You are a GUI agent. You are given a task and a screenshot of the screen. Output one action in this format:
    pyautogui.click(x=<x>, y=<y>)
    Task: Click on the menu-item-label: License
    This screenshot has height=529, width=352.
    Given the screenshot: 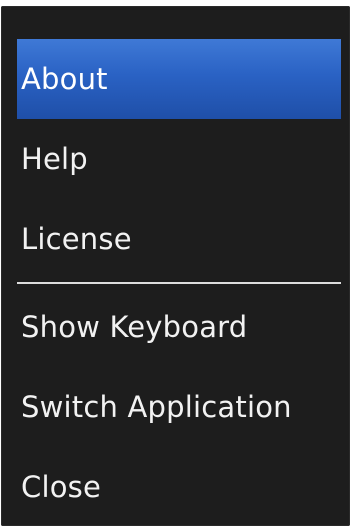 What is the action you would take?
    pyautogui.click(x=76, y=239)
    